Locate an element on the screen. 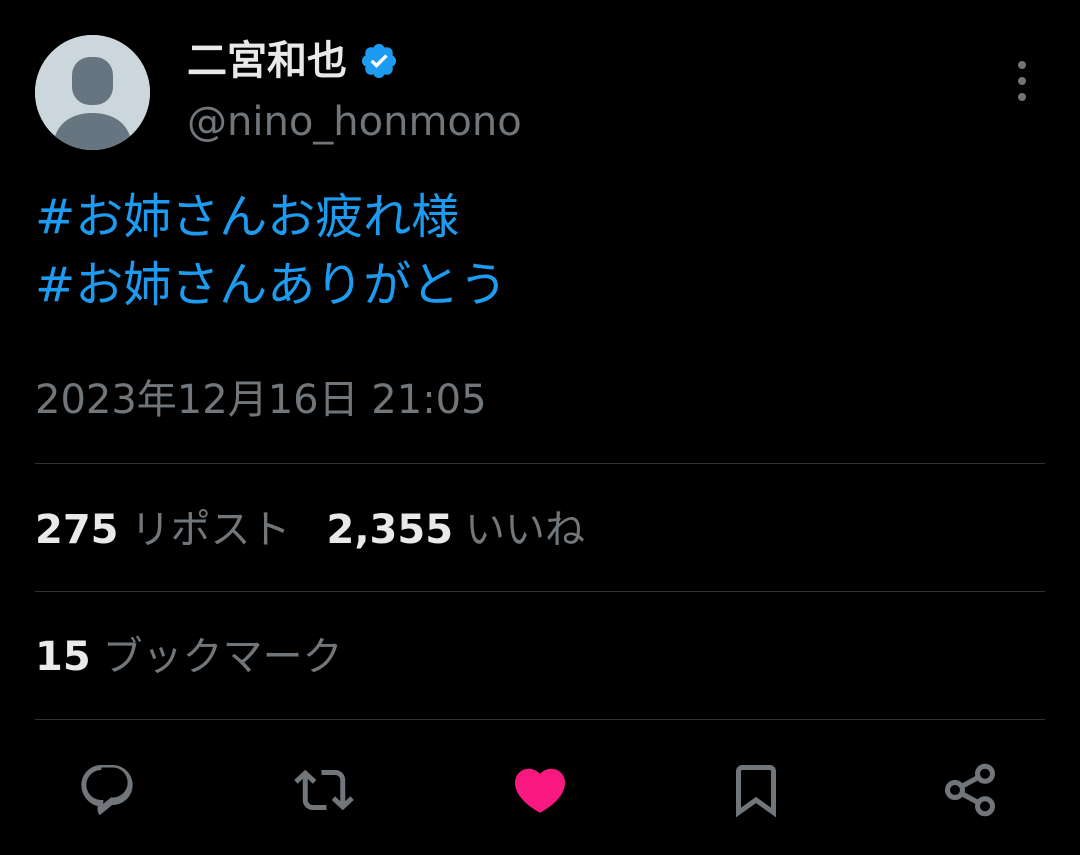  action-bar is located at coordinates (540, 790).